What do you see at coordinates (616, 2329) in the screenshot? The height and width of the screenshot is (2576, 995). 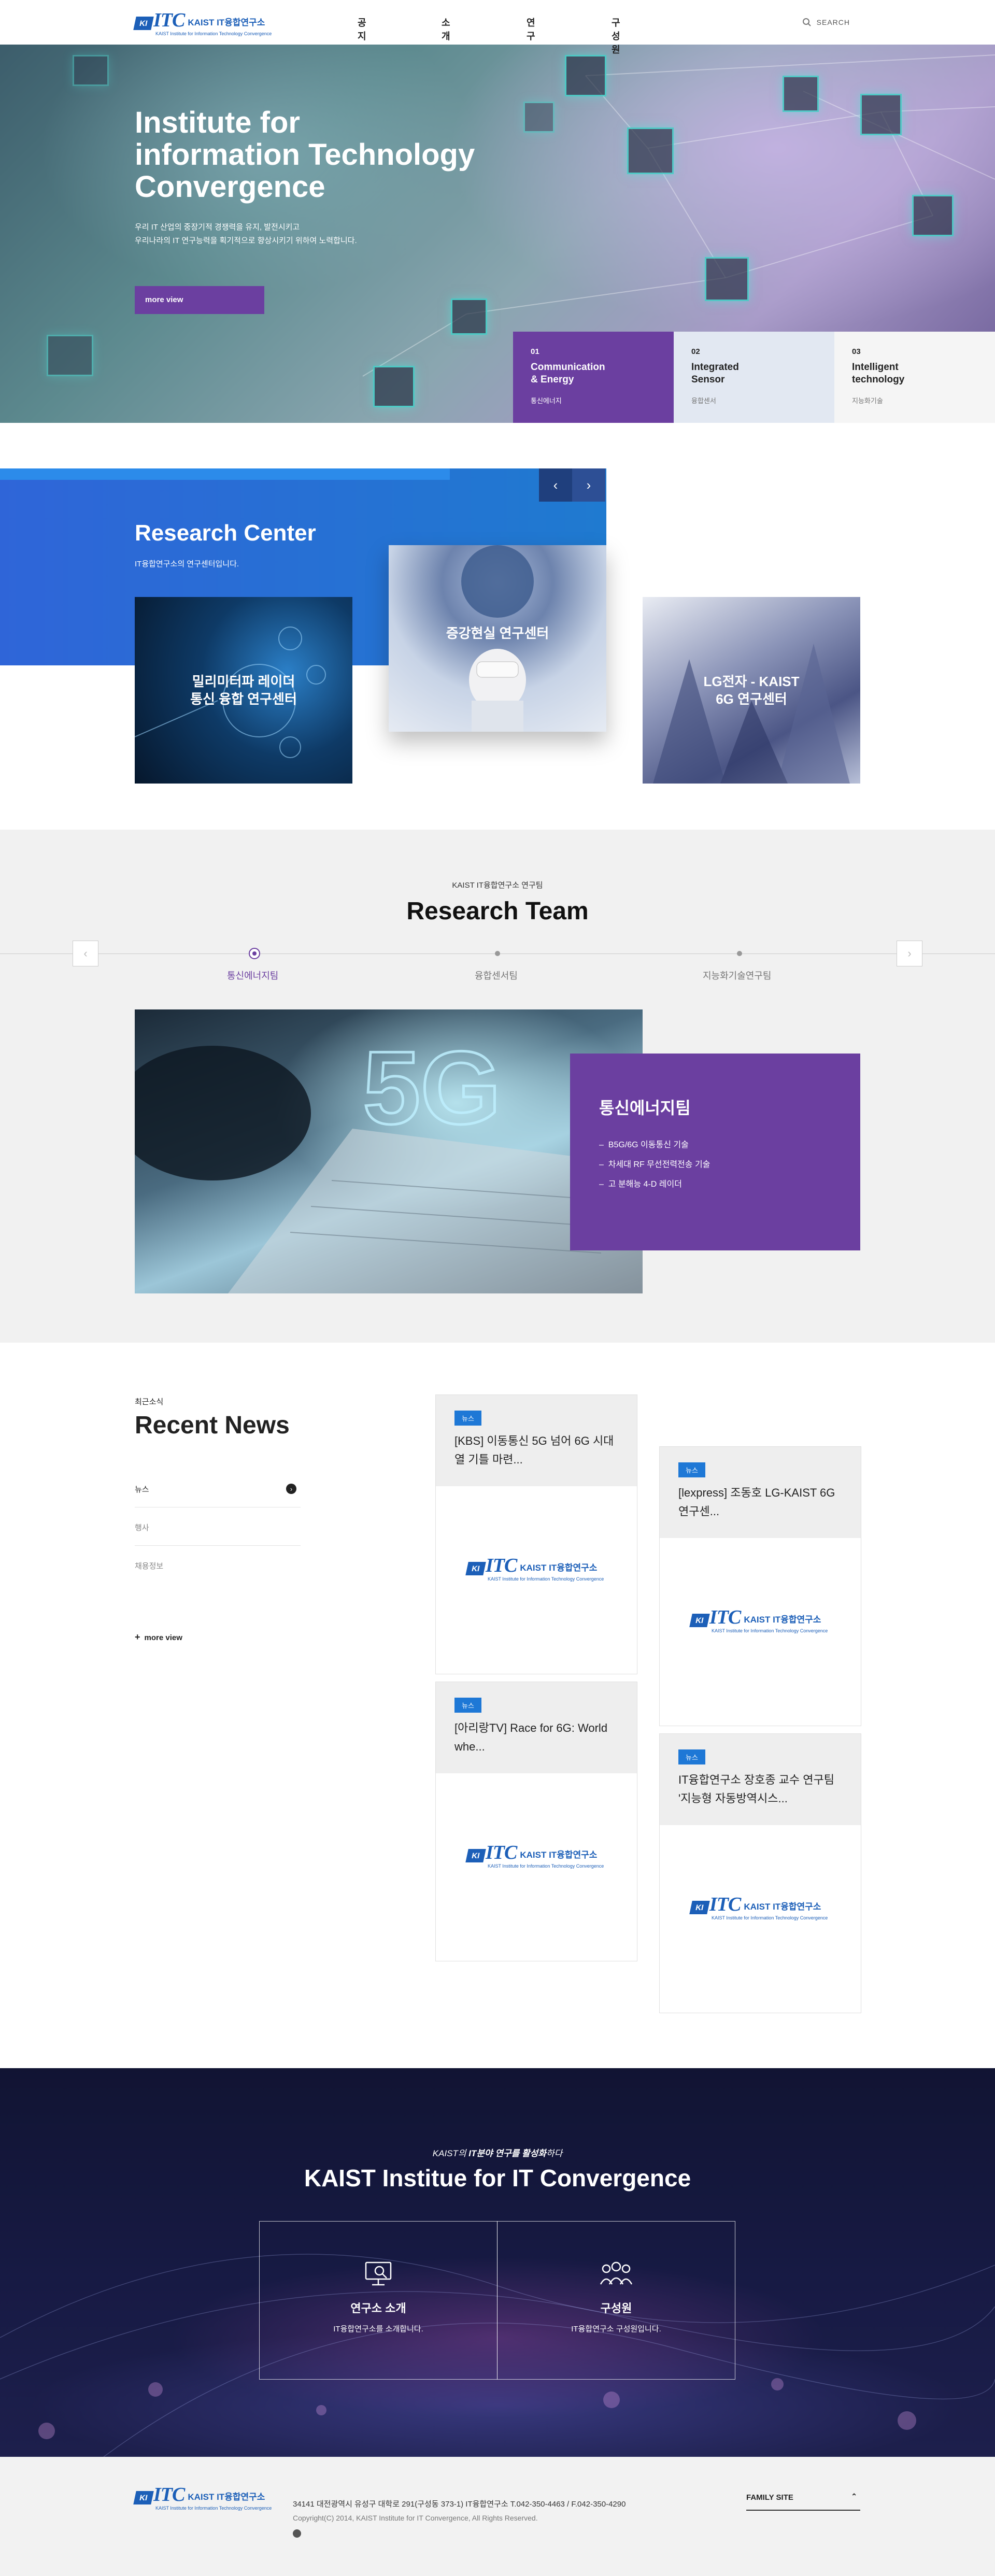 I see `banner-box-subtitle: IT융합연구소 구성원입니다.` at bounding box center [616, 2329].